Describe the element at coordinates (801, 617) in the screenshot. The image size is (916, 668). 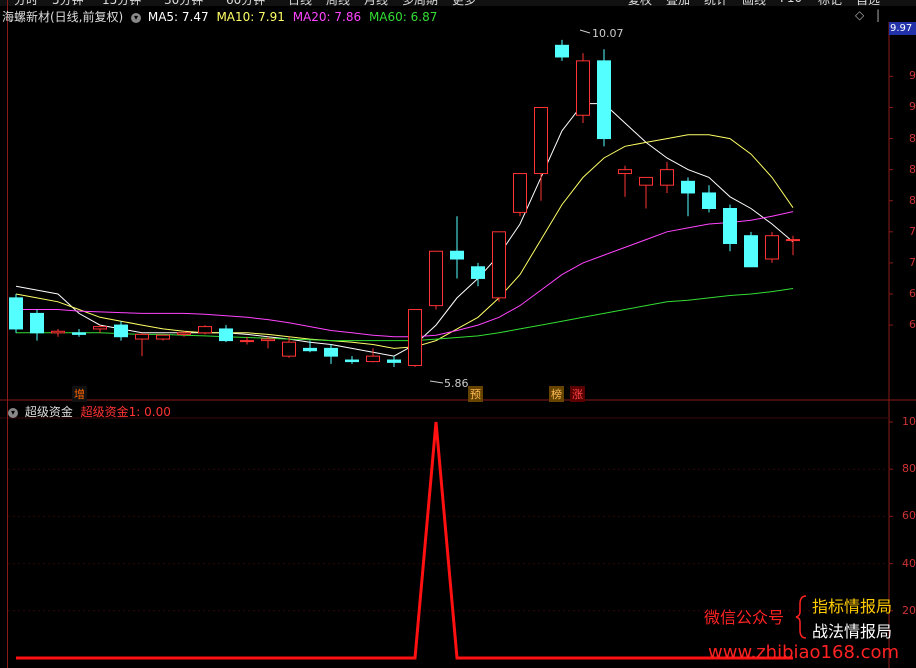
I see `watermark-brace` at that location.